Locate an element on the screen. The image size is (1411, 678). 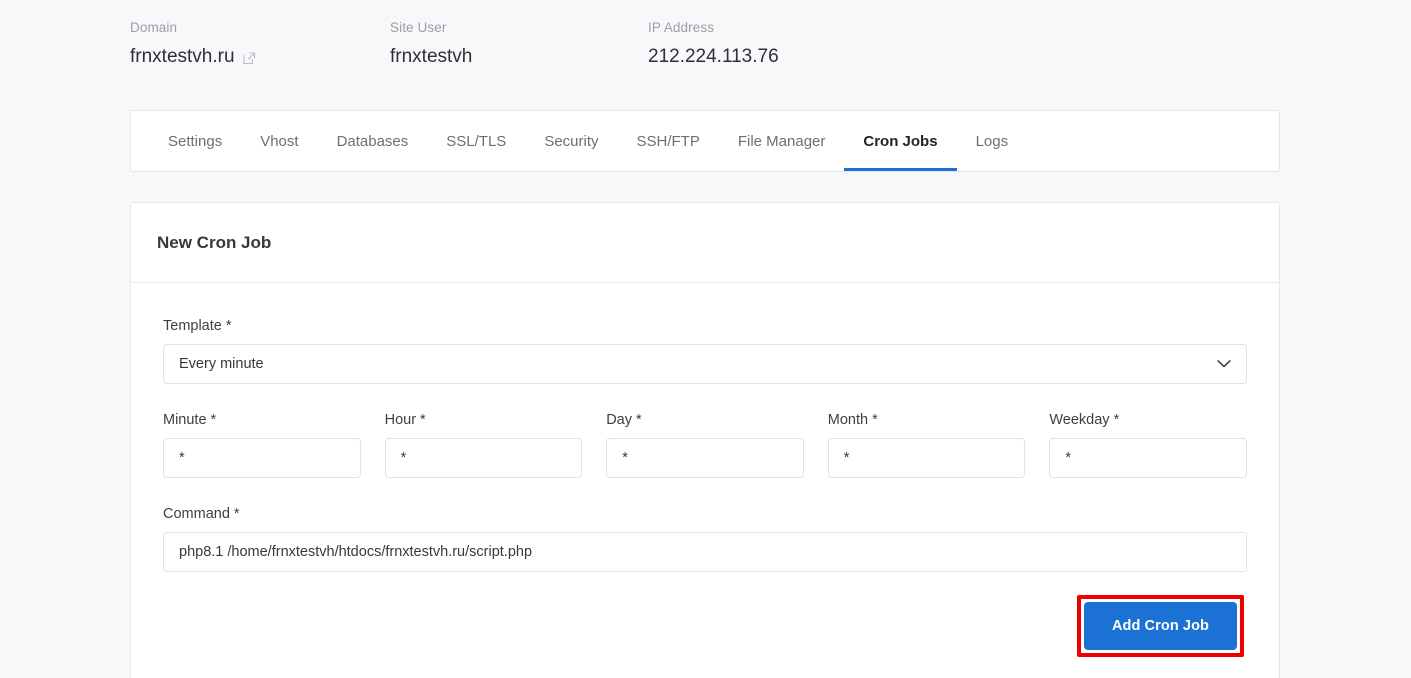
template-field-group: Template * Every minute is located at coordinates (705, 350).